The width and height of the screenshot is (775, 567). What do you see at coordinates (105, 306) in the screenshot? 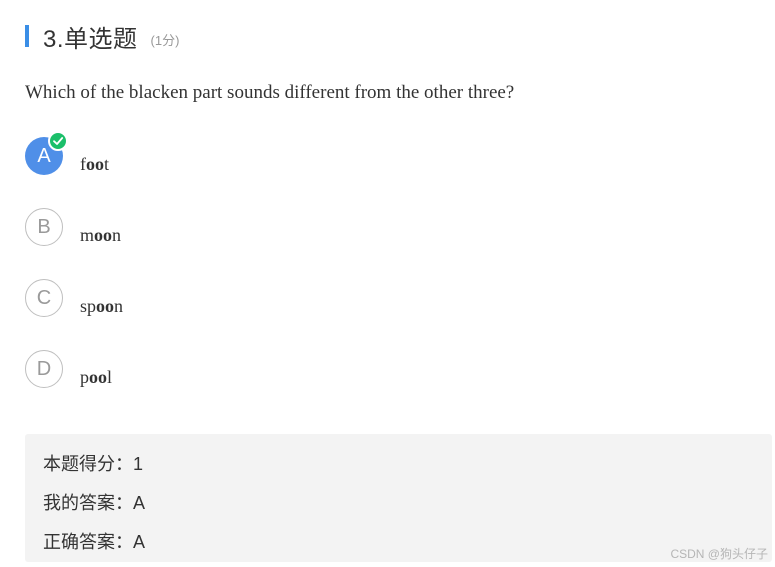
I see `option-c-text-bold: oo` at bounding box center [105, 306].